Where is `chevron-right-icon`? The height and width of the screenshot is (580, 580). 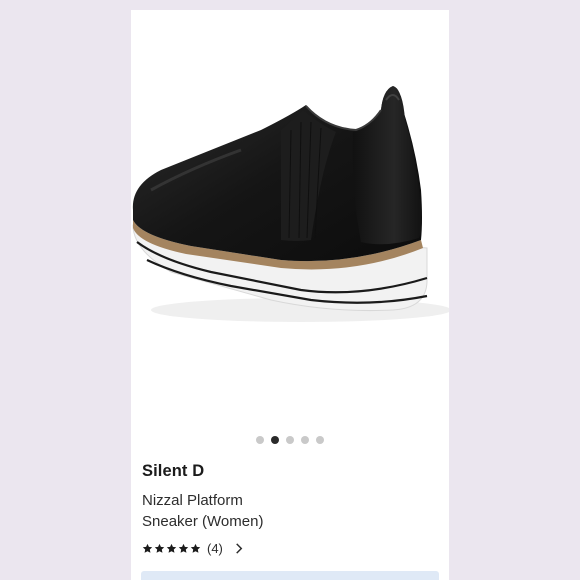 chevron-right-icon is located at coordinates (239, 548).